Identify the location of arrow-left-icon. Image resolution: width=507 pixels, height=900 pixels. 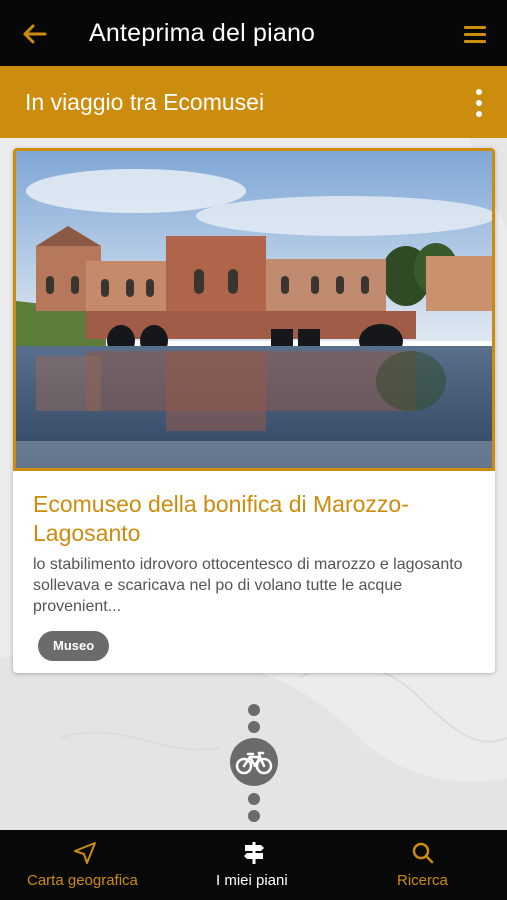
(35, 34).